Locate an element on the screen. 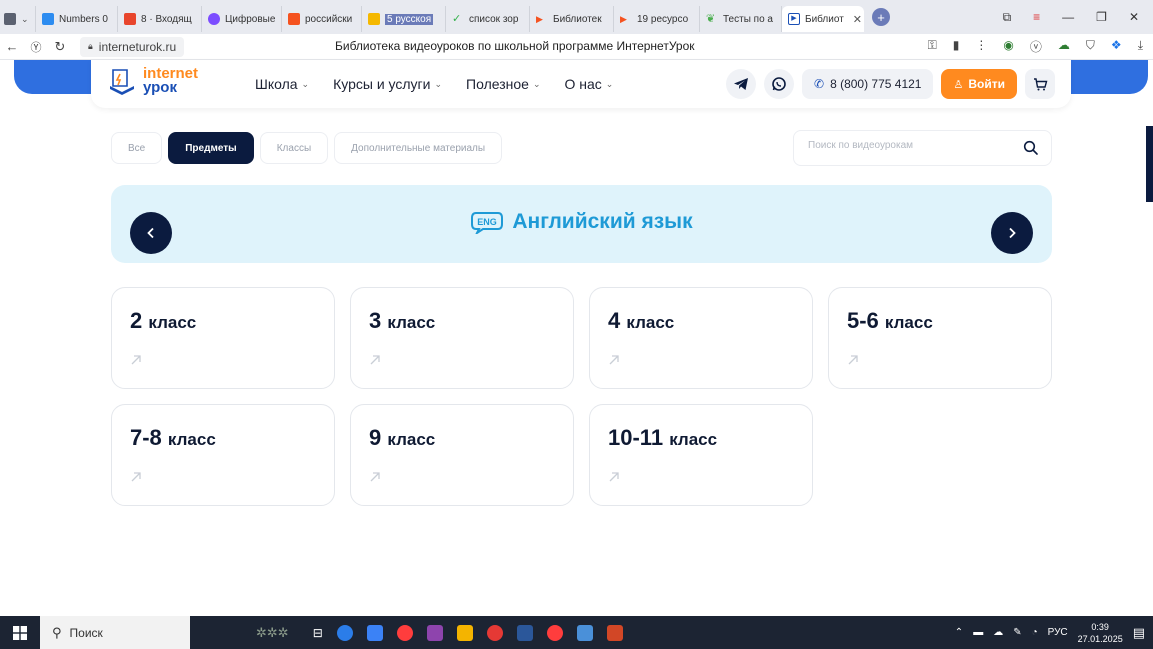 Image resolution: width=1153 pixels, height=649 pixels. numbers-icon is located at coordinates (48, 19).